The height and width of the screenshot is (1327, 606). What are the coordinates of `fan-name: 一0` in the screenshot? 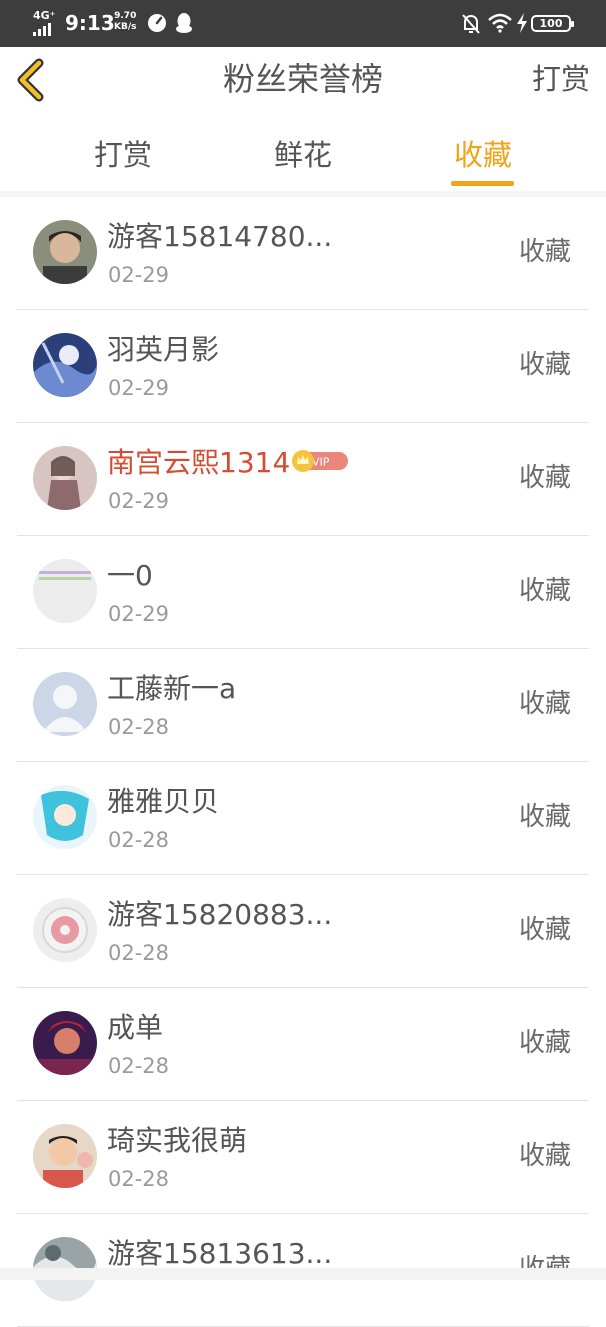 It's located at (130, 575).